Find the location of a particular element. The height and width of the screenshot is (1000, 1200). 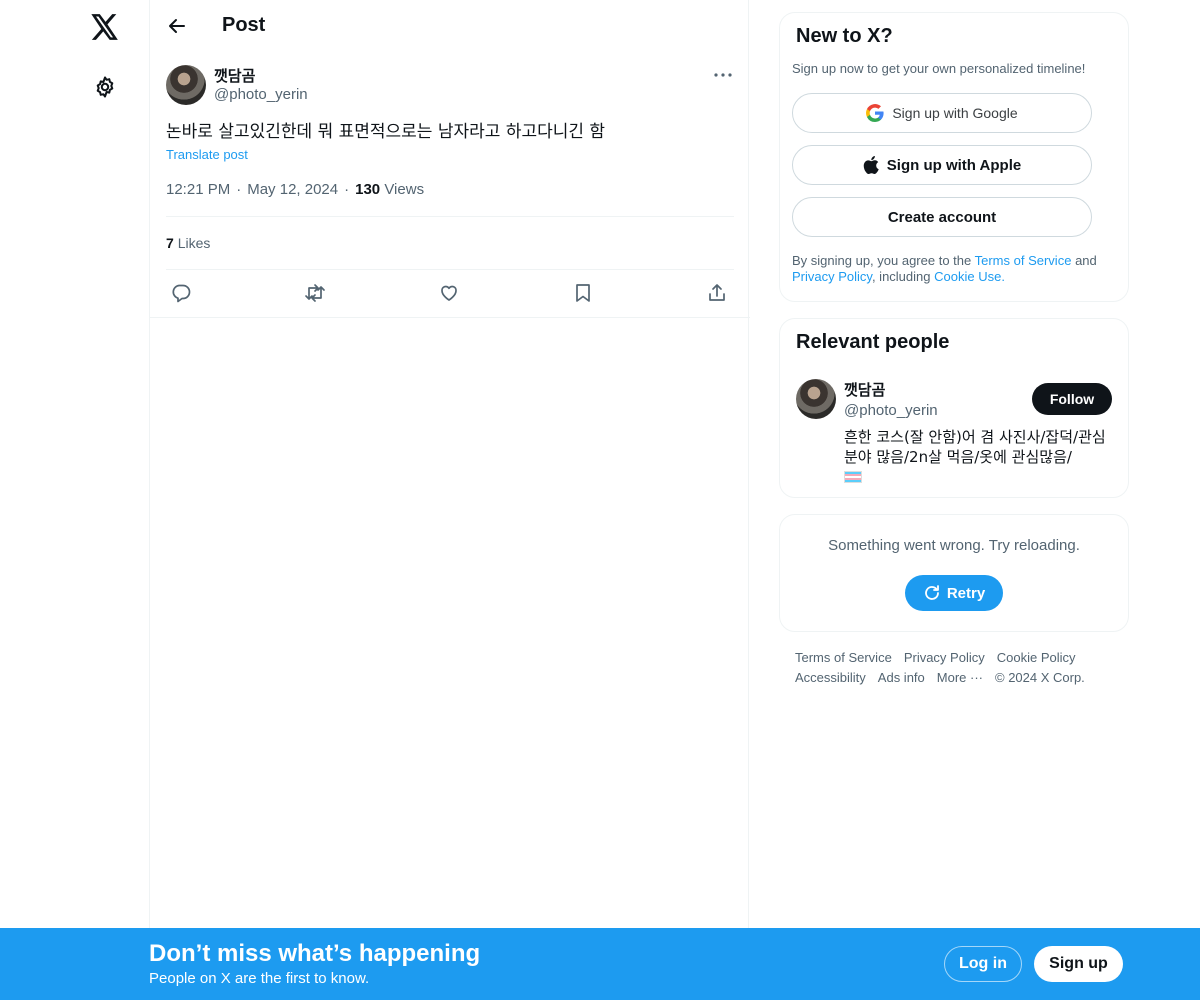

signup-card-title: New to X? is located at coordinates (844, 36).